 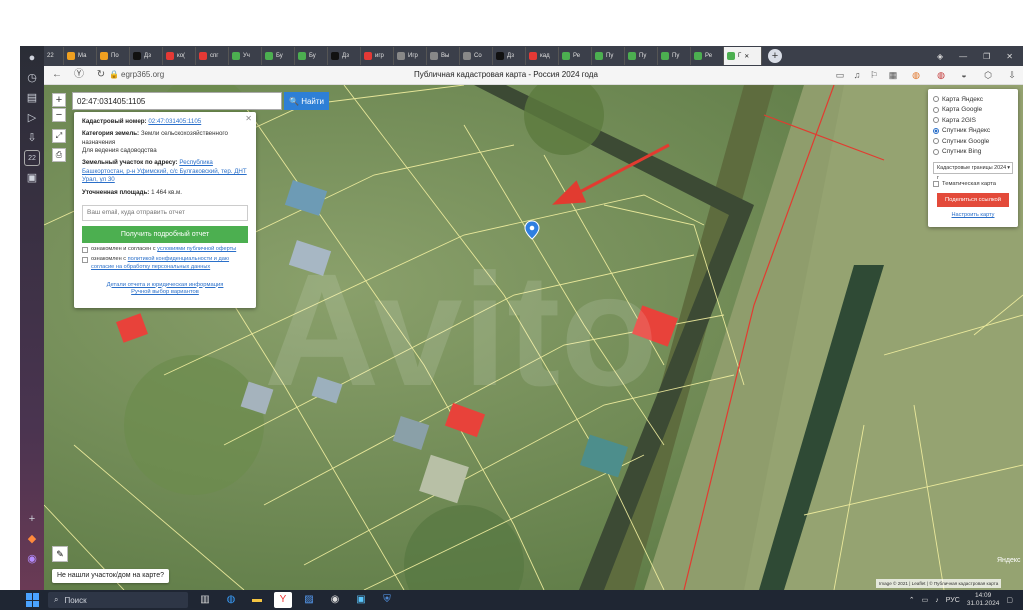 What do you see at coordinates (306, 101) in the screenshot?
I see `search-button: 🔍 Найти` at bounding box center [306, 101].